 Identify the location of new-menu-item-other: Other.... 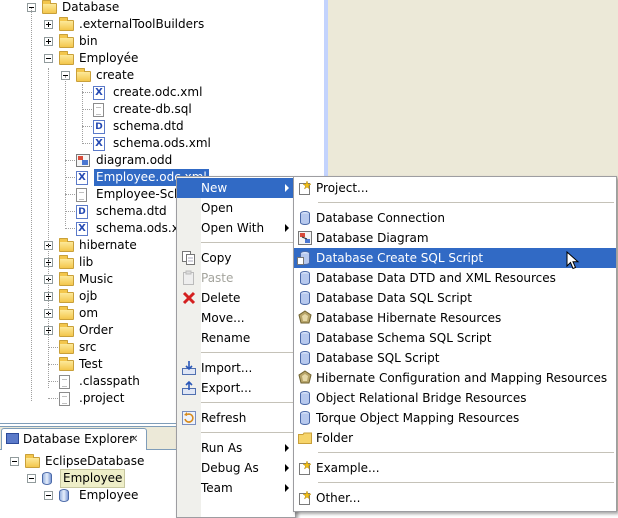
(455, 498).